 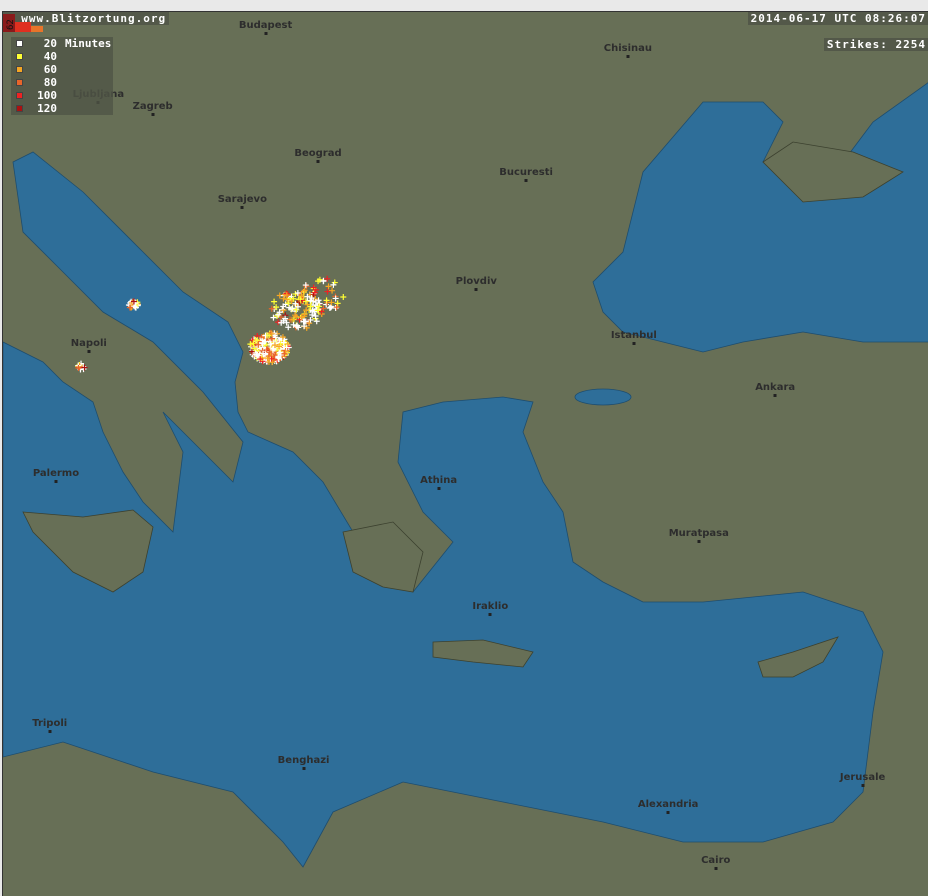 I want to click on city-label: Ankara, so click(x=775, y=387).